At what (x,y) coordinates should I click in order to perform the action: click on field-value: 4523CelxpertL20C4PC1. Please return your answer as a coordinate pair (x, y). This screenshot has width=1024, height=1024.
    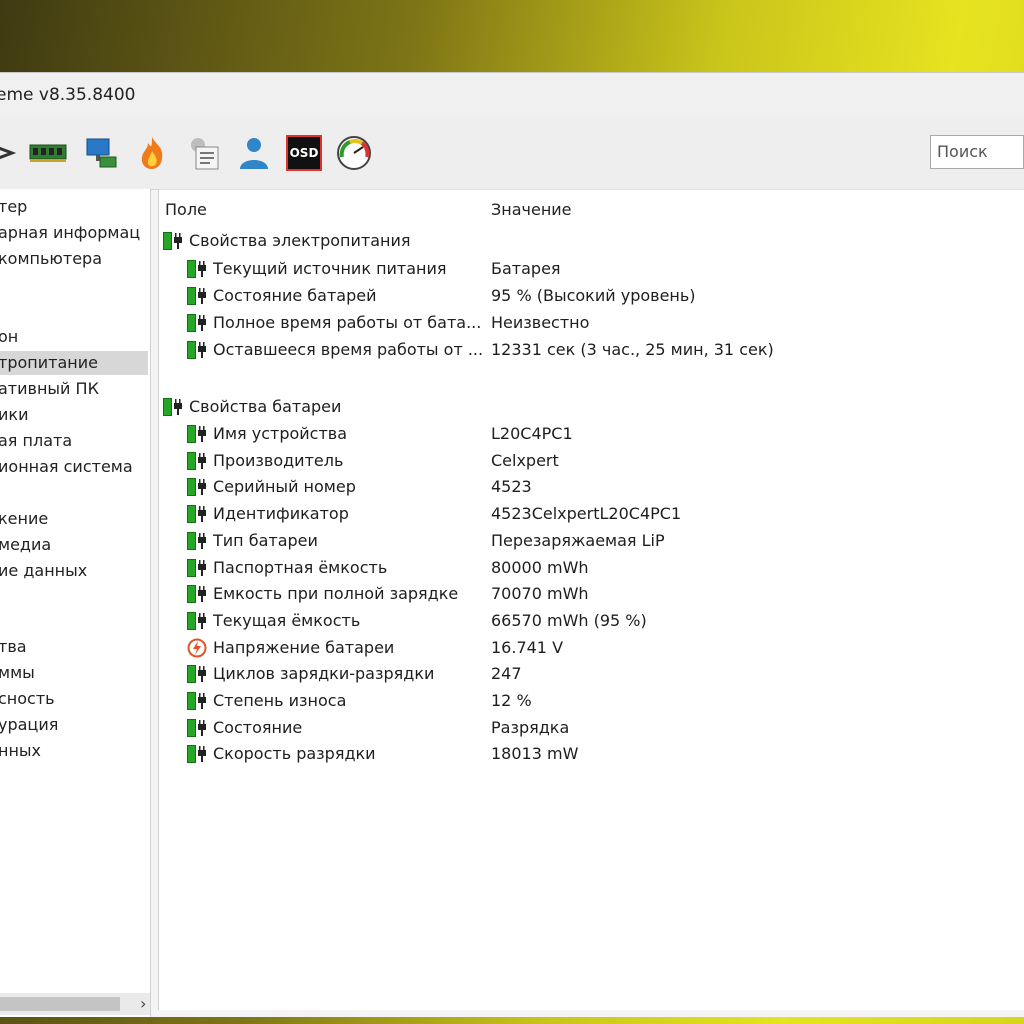
    Looking at the image, I should click on (586, 513).